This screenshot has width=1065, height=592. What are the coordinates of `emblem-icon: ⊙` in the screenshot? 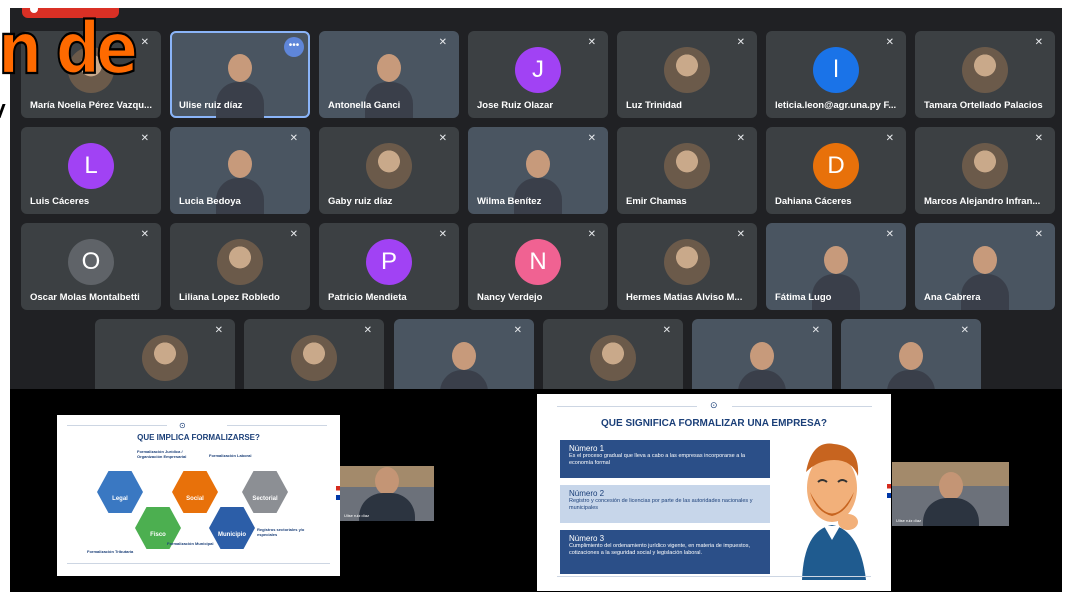 It's located at (714, 405).